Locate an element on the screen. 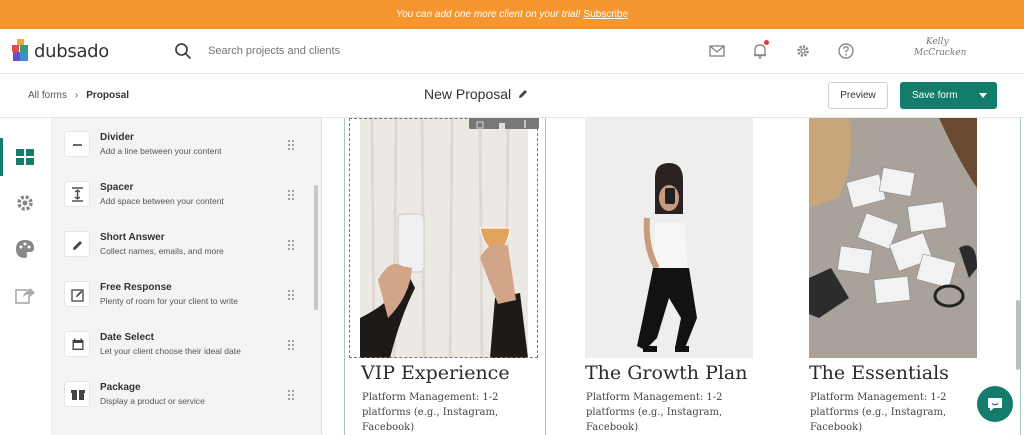  palette-icon is located at coordinates (25, 249).